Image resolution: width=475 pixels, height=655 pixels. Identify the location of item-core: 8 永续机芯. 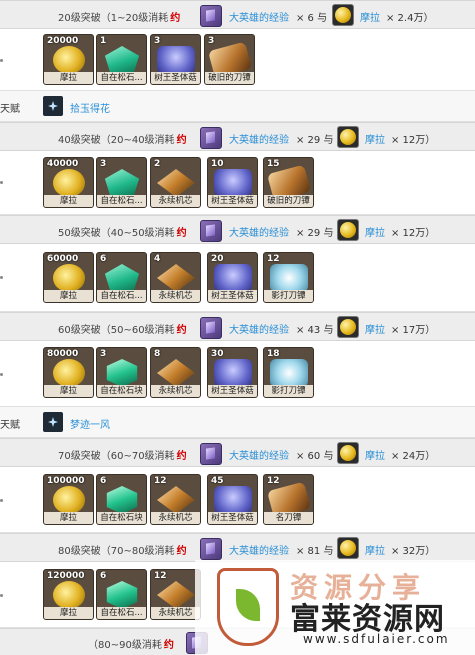
(175, 372).